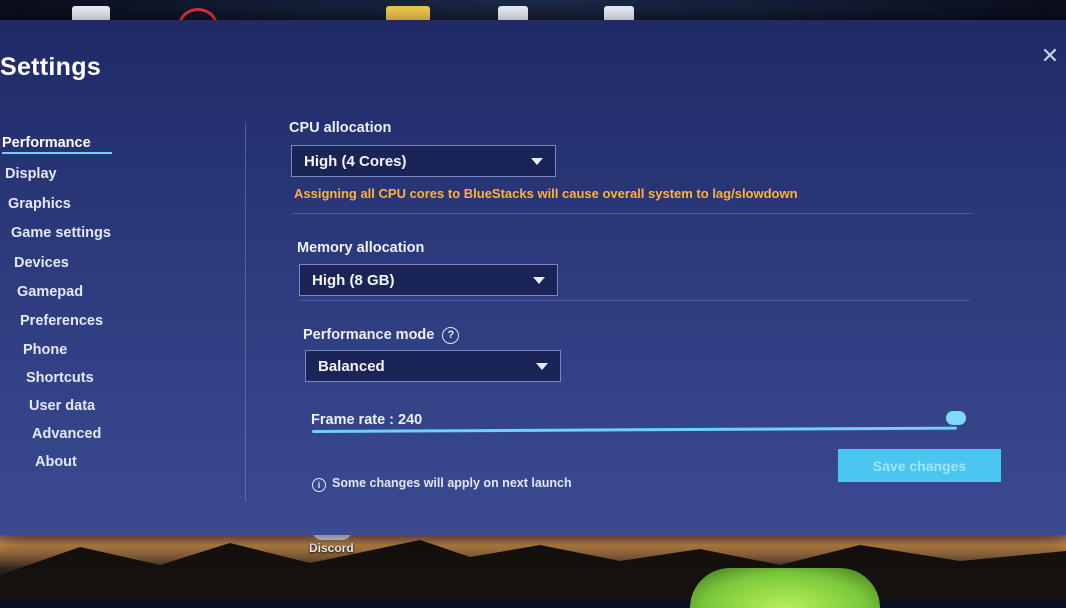 This screenshot has height=608, width=1066. Describe the element at coordinates (66, 434) in the screenshot. I see `sidebar-item-advanced: Advanced` at that location.